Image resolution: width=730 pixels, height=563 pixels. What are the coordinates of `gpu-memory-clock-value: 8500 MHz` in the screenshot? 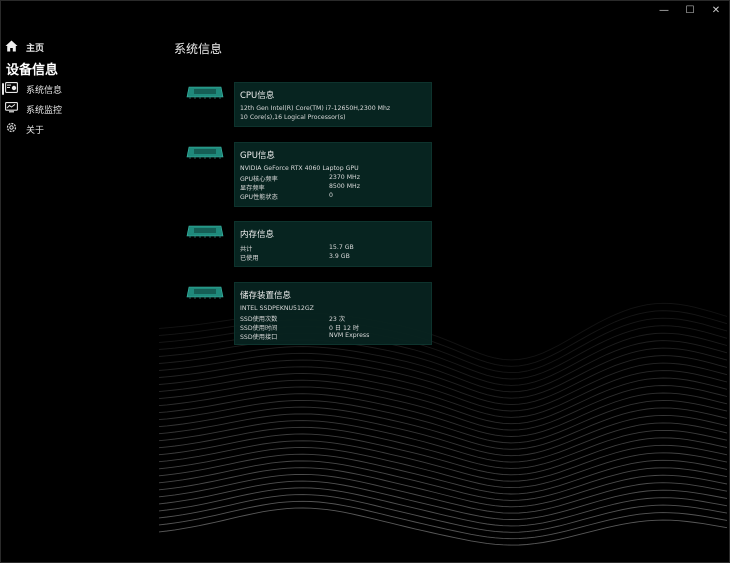 It's located at (344, 186).